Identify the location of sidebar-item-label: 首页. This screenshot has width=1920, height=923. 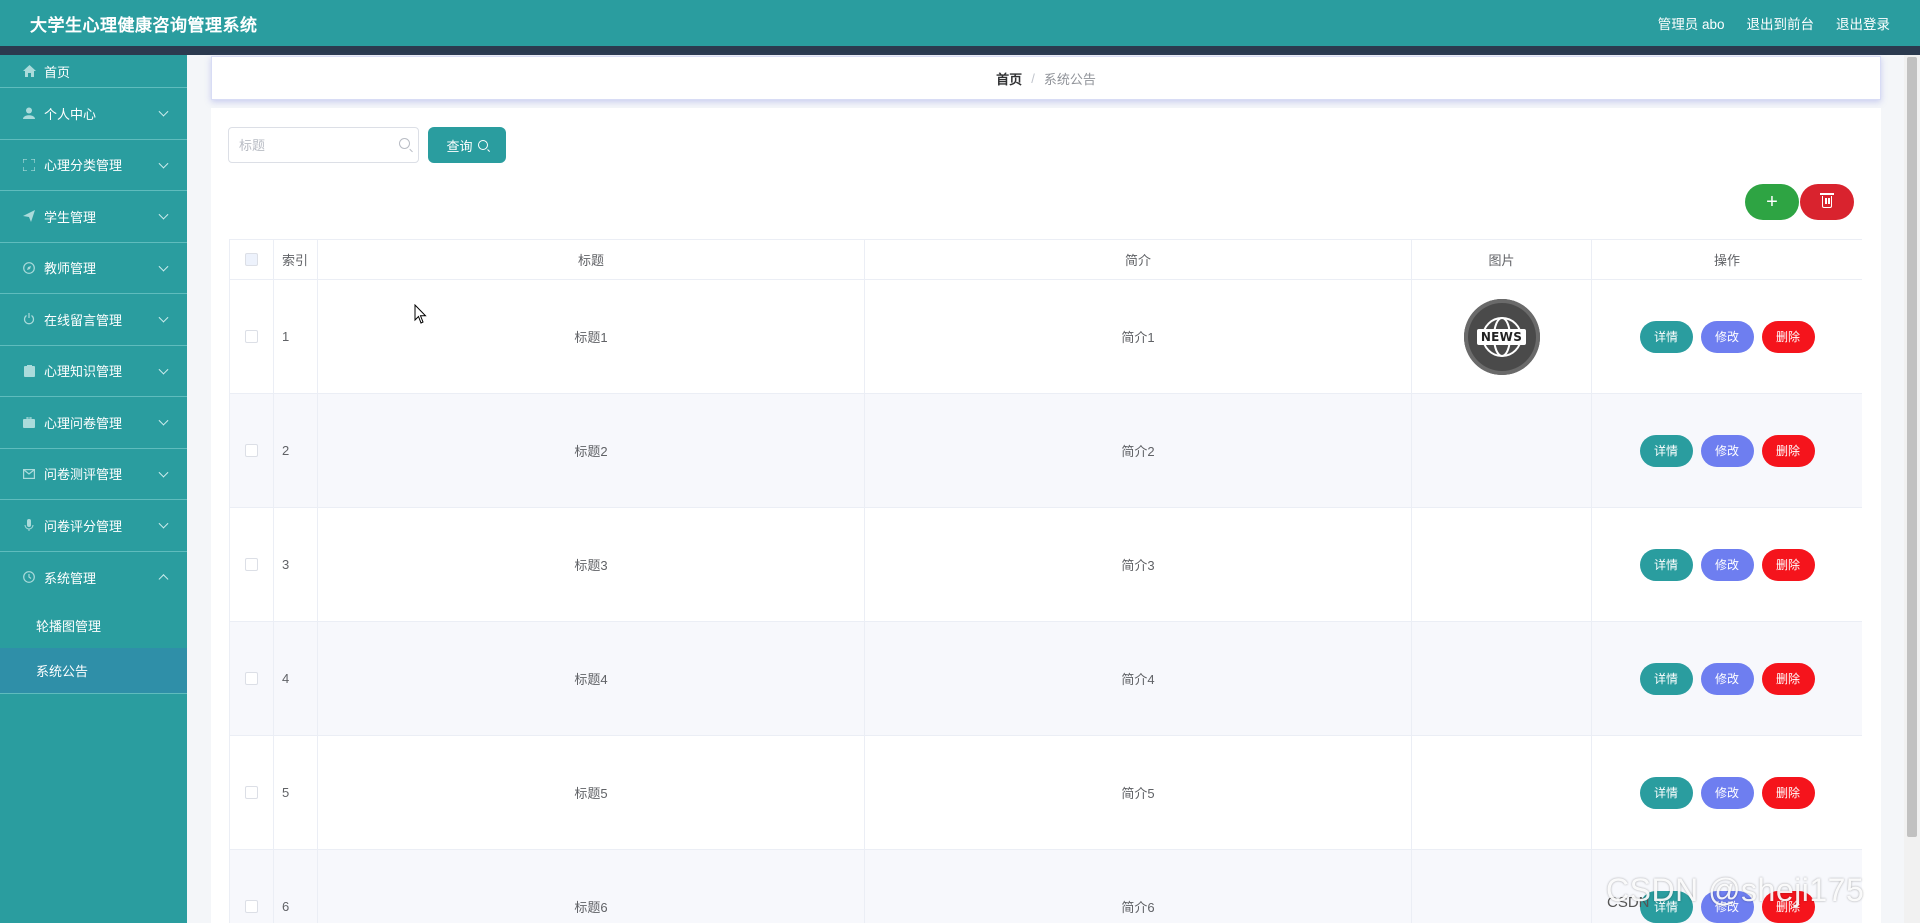
(57, 72).